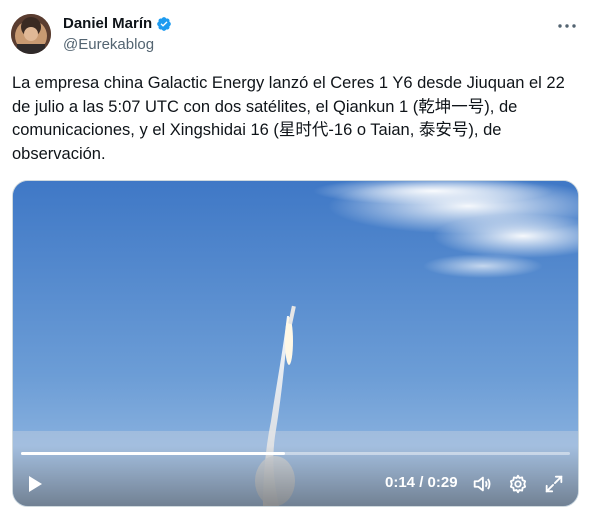 The height and width of the screenshot is (512, 591). I want to click on more-options-icon, so click(567, 26).